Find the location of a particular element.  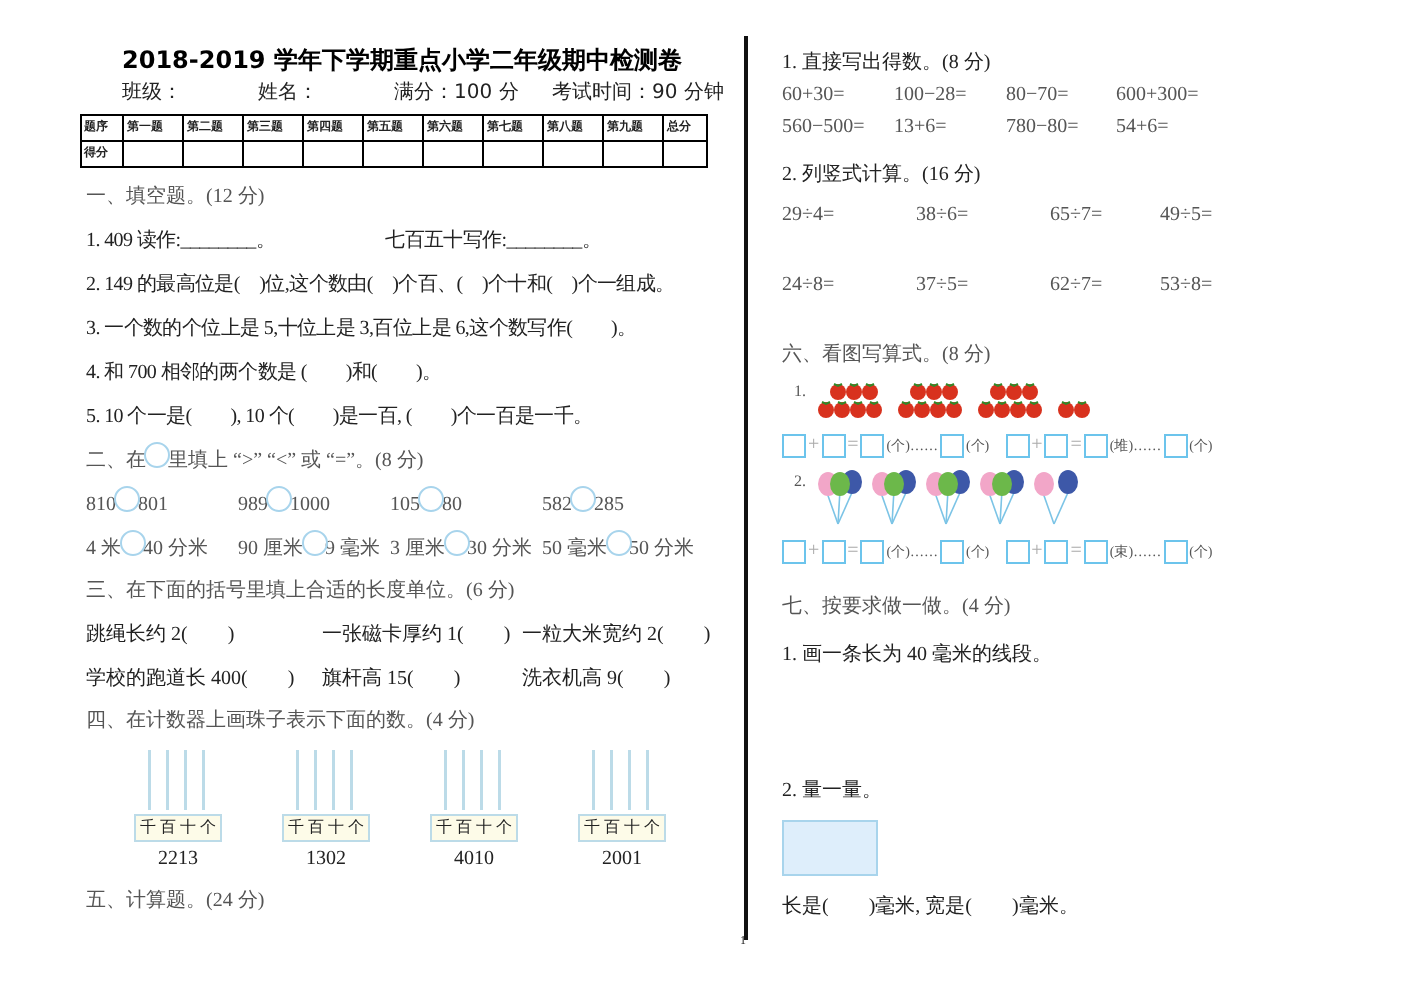

question-text: 洗衣机高 9( ) is located at coordinates (597, 680).